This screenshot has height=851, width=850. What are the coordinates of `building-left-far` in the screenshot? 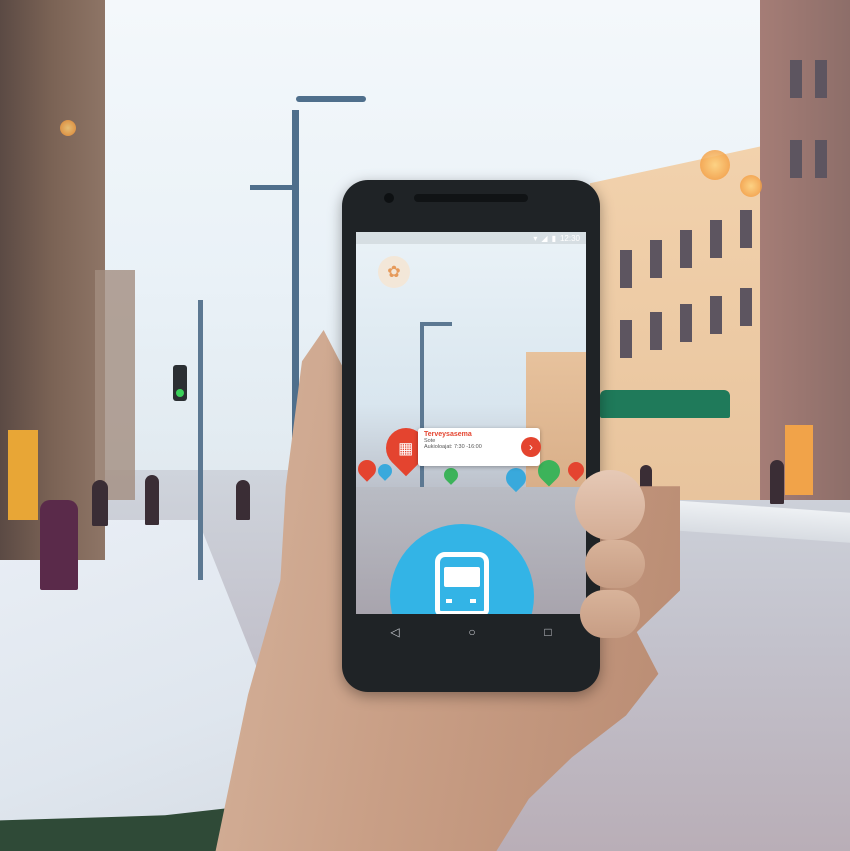 It's located at (115, 385).